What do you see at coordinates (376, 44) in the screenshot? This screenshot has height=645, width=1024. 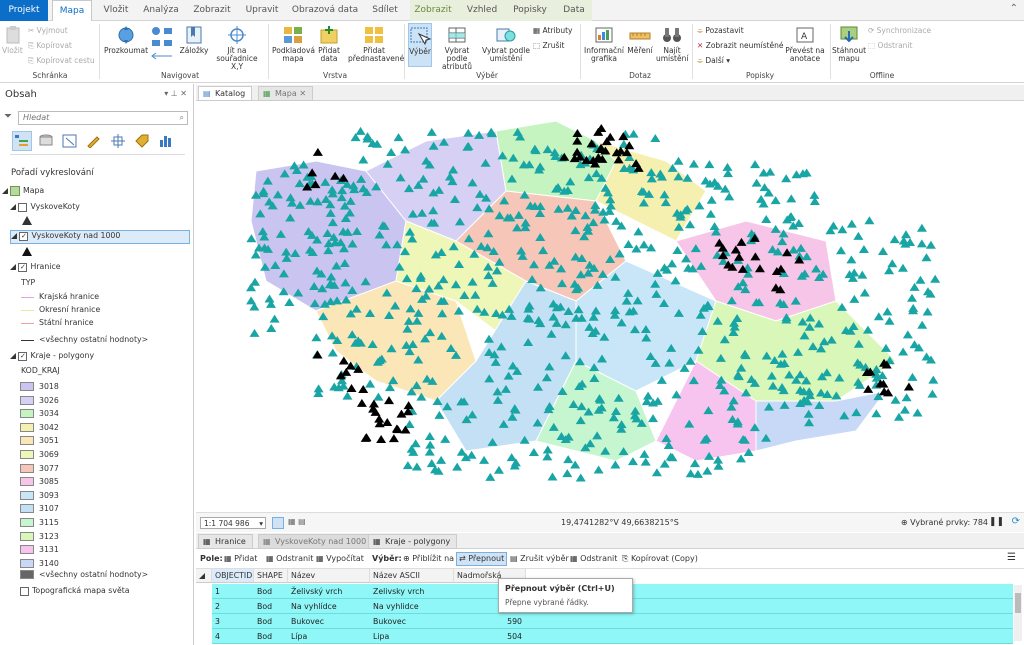 I see `add-preset-button: Přidat přednastavené` at bounding box center [376, 44].